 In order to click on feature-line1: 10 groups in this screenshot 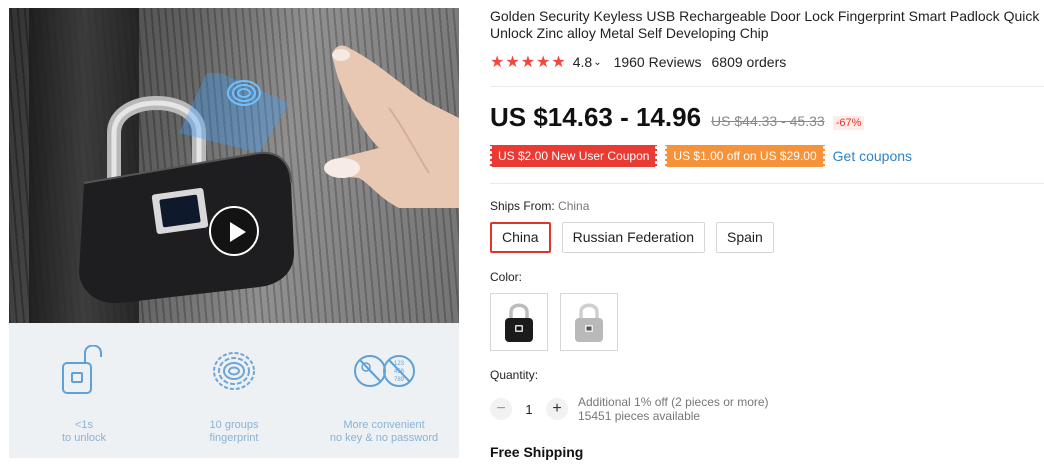, I will do `click(234, 425)`.